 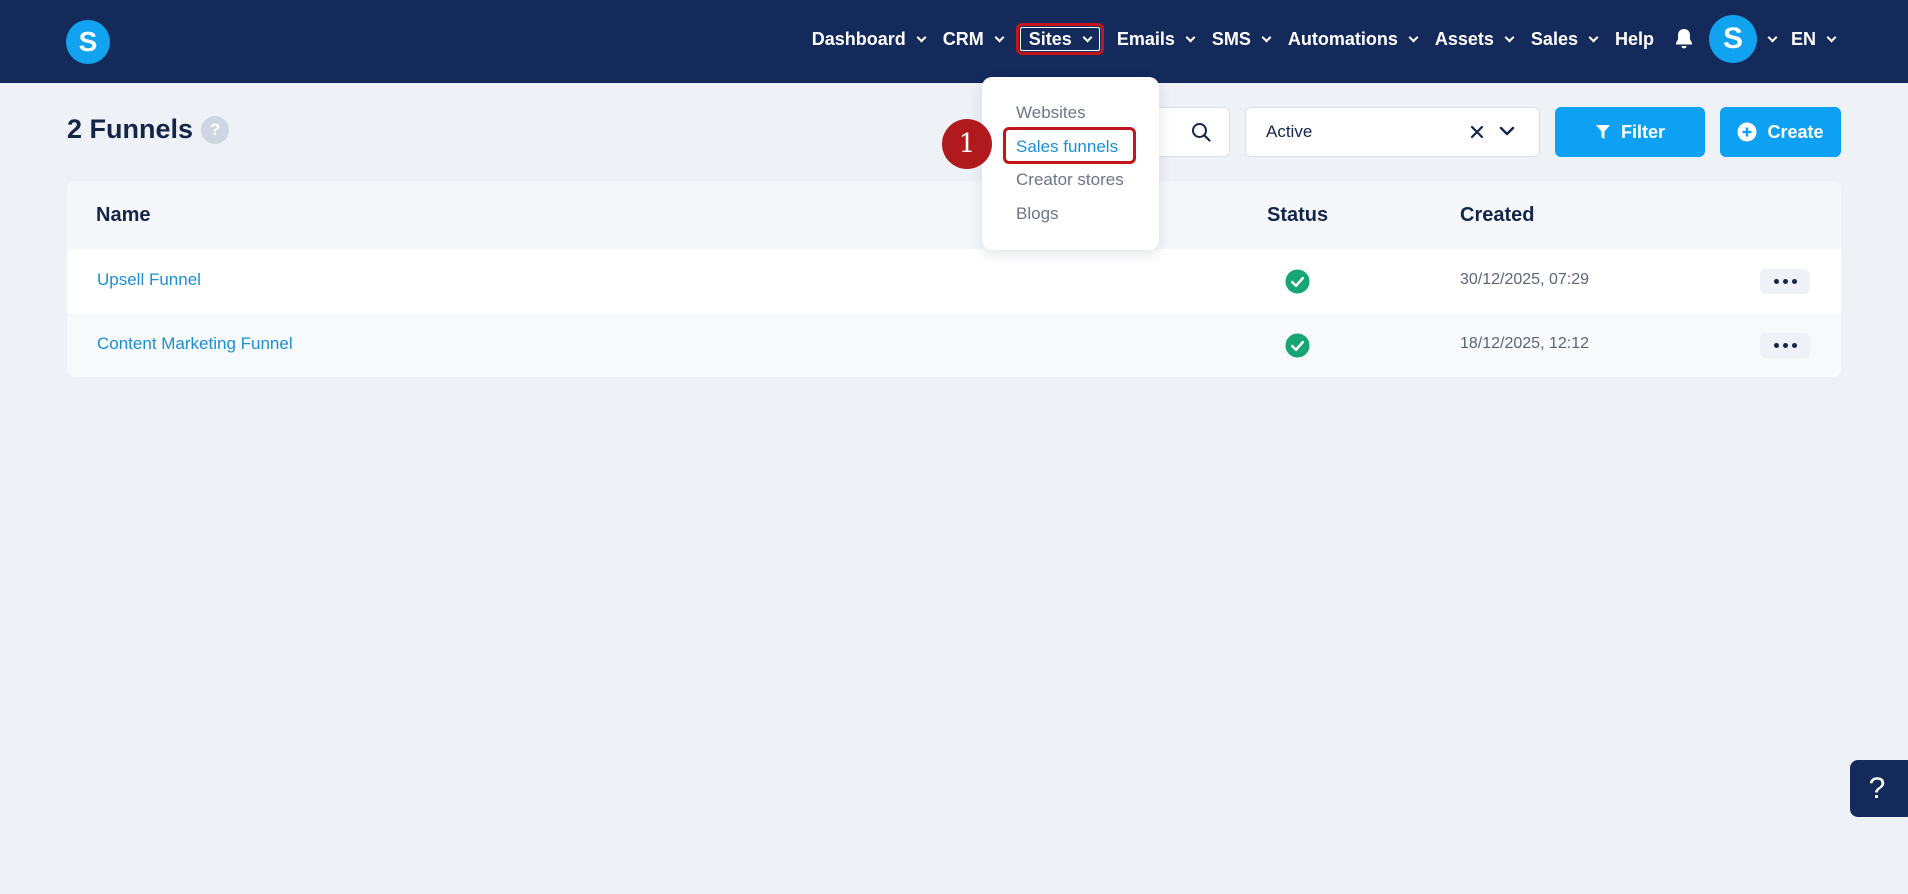 I want to click on help-icon: ?, so click(x=215, y=129).